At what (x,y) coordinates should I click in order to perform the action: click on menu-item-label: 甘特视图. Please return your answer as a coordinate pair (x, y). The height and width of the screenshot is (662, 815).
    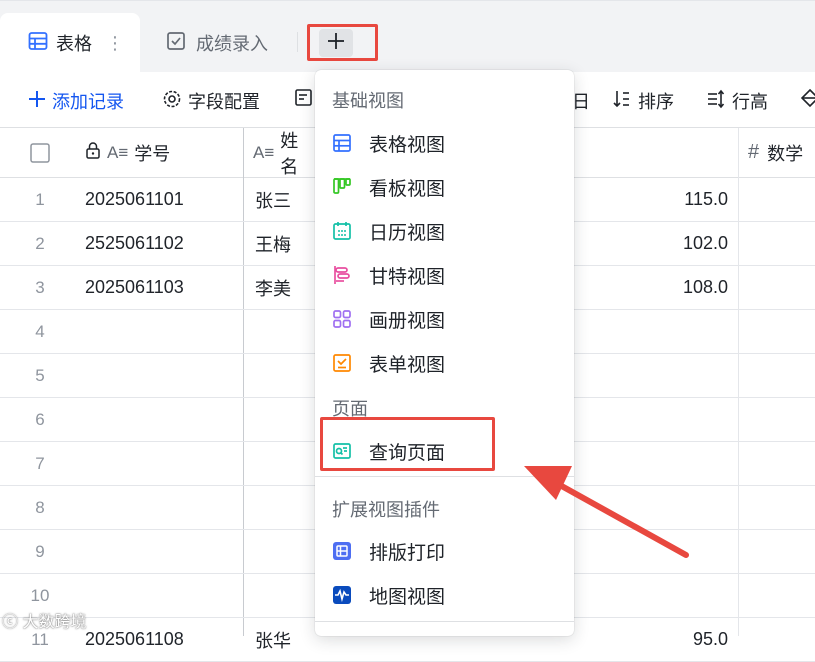
    Looking at the image, I should click on (407, 277).